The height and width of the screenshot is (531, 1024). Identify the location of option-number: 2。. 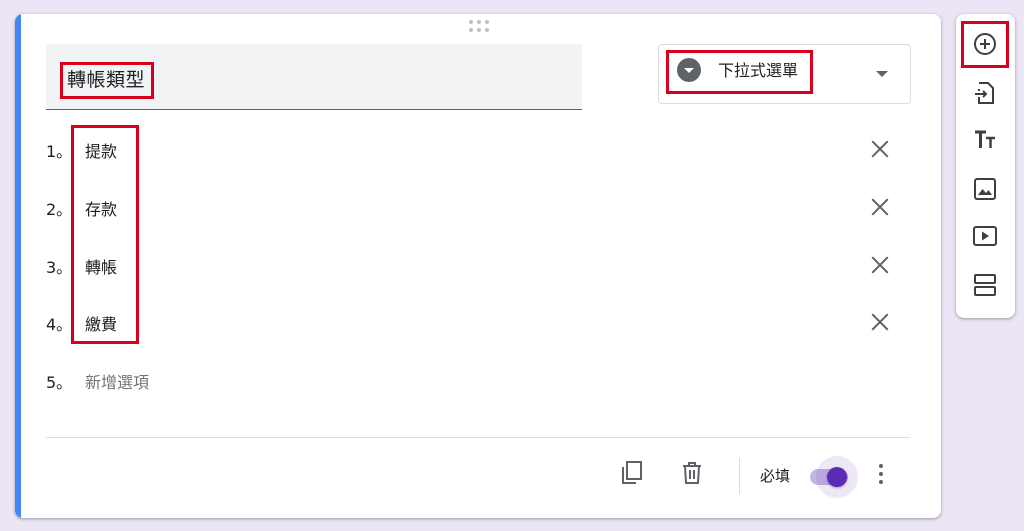
(59, 209).